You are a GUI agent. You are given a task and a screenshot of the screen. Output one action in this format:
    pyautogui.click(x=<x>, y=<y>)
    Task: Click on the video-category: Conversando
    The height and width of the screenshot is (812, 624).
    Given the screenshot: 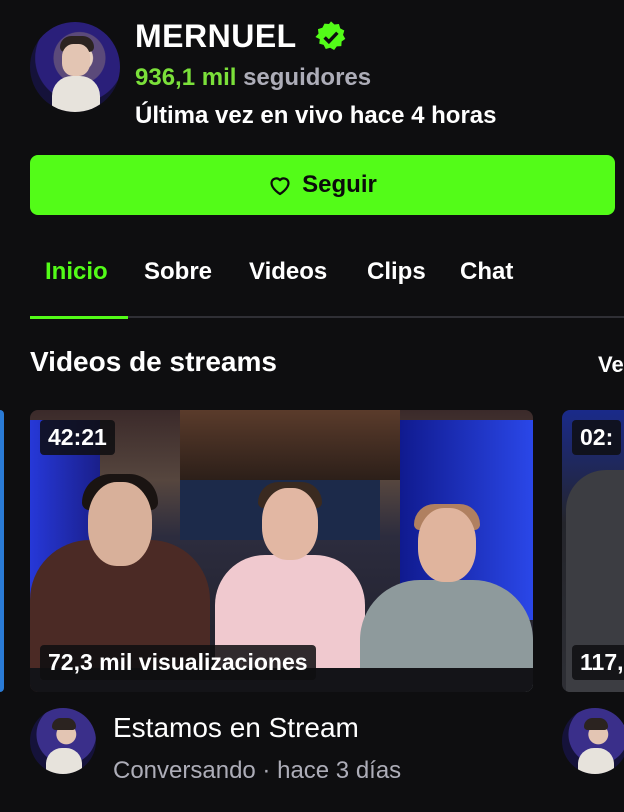 What is the action you would take?
    pyautogui.click(x=184, y=770)
    